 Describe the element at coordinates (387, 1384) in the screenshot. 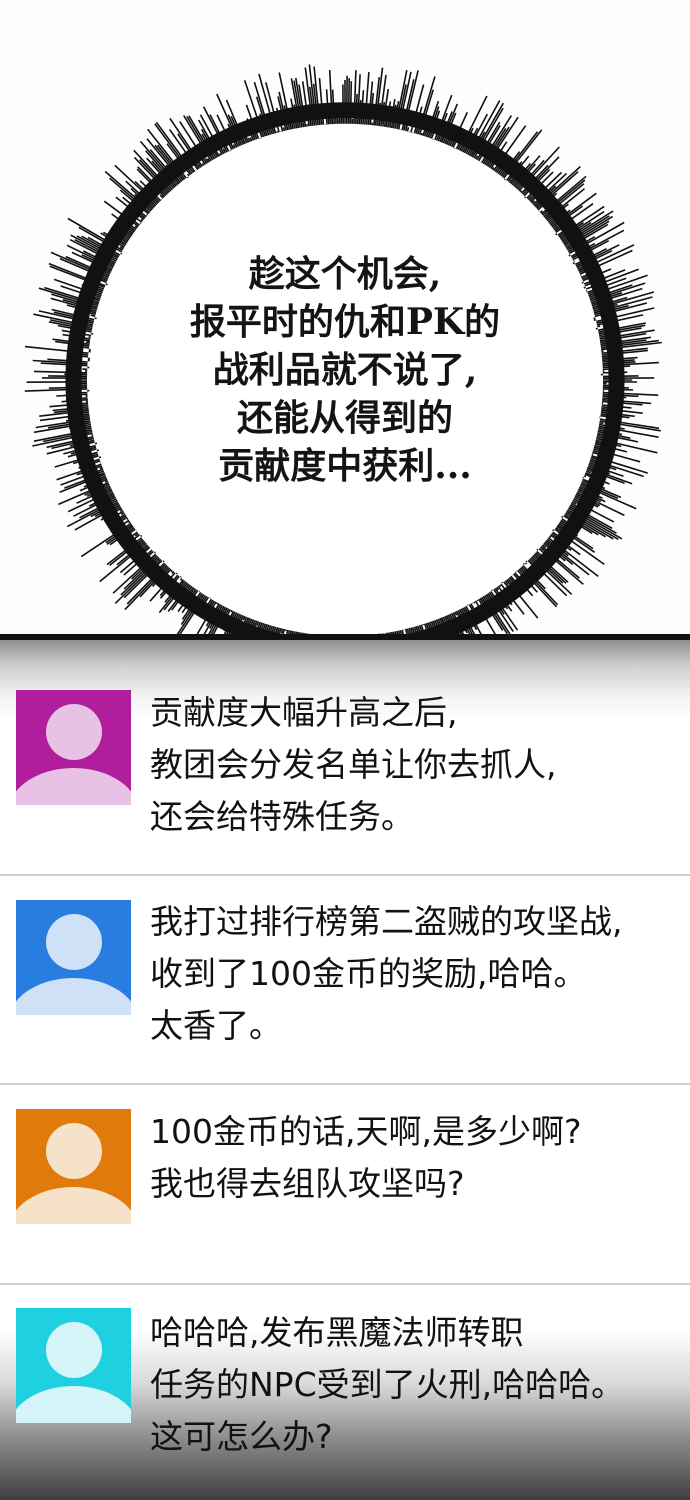

I see `post-line: 任务的NPC受到了火刑,哈哈哈。` at that location.